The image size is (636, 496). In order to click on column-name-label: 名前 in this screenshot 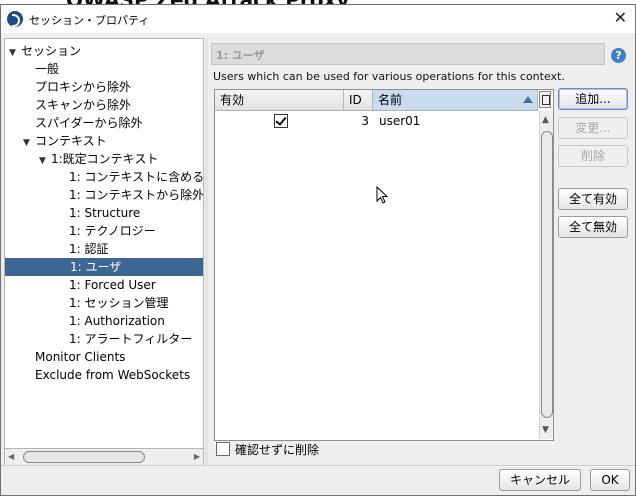, I will do `click(390, 100)`.